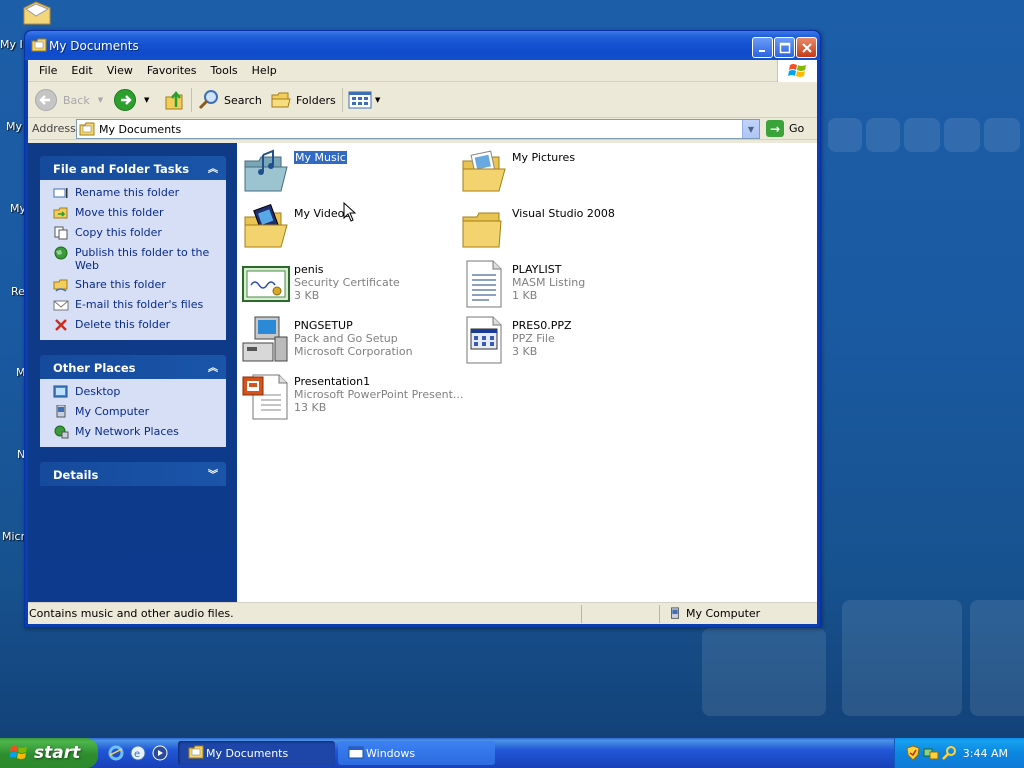 This screenshot has width=1024, height=768. I want to click on task-rename-folder: Rename this folder, so click(135, 193).